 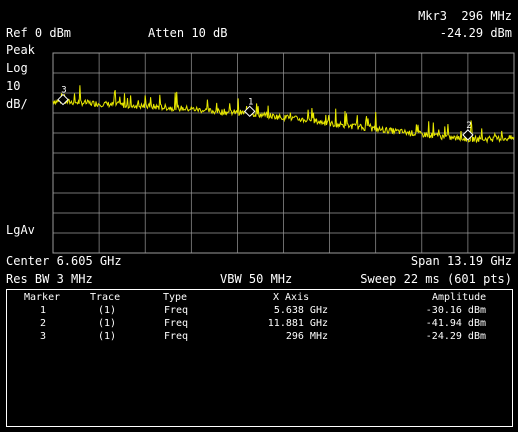 What do you see at coordinates (42, 297) in the screenshot?
I see `col-header-marker: Marker` at bounding box center [42, 297].